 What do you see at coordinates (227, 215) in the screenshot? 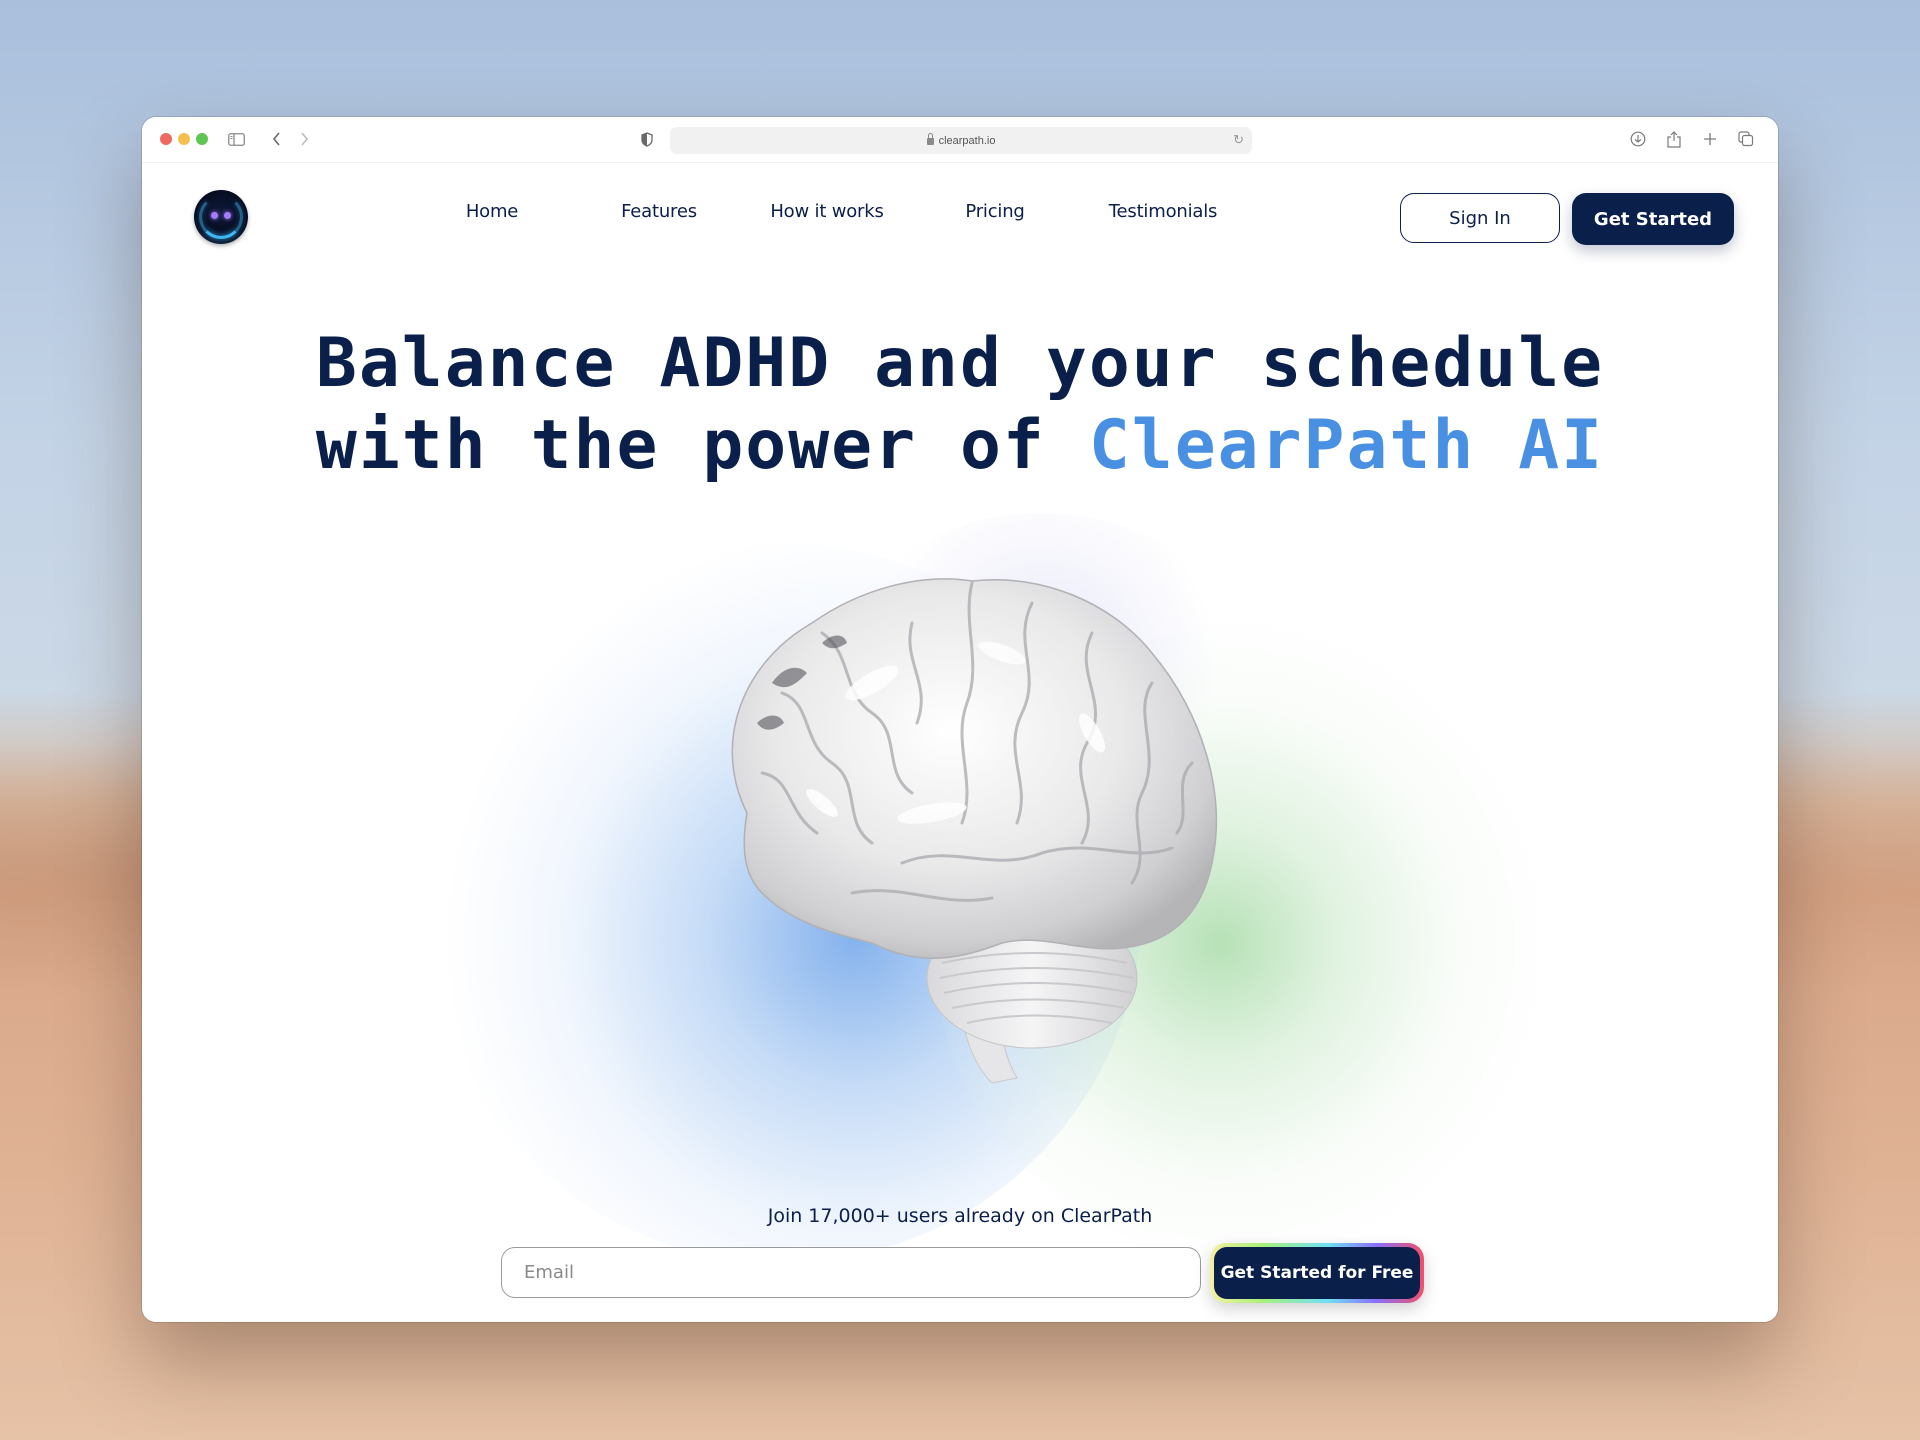
I see `logo-eye-right` at bounding box center [227, 215].